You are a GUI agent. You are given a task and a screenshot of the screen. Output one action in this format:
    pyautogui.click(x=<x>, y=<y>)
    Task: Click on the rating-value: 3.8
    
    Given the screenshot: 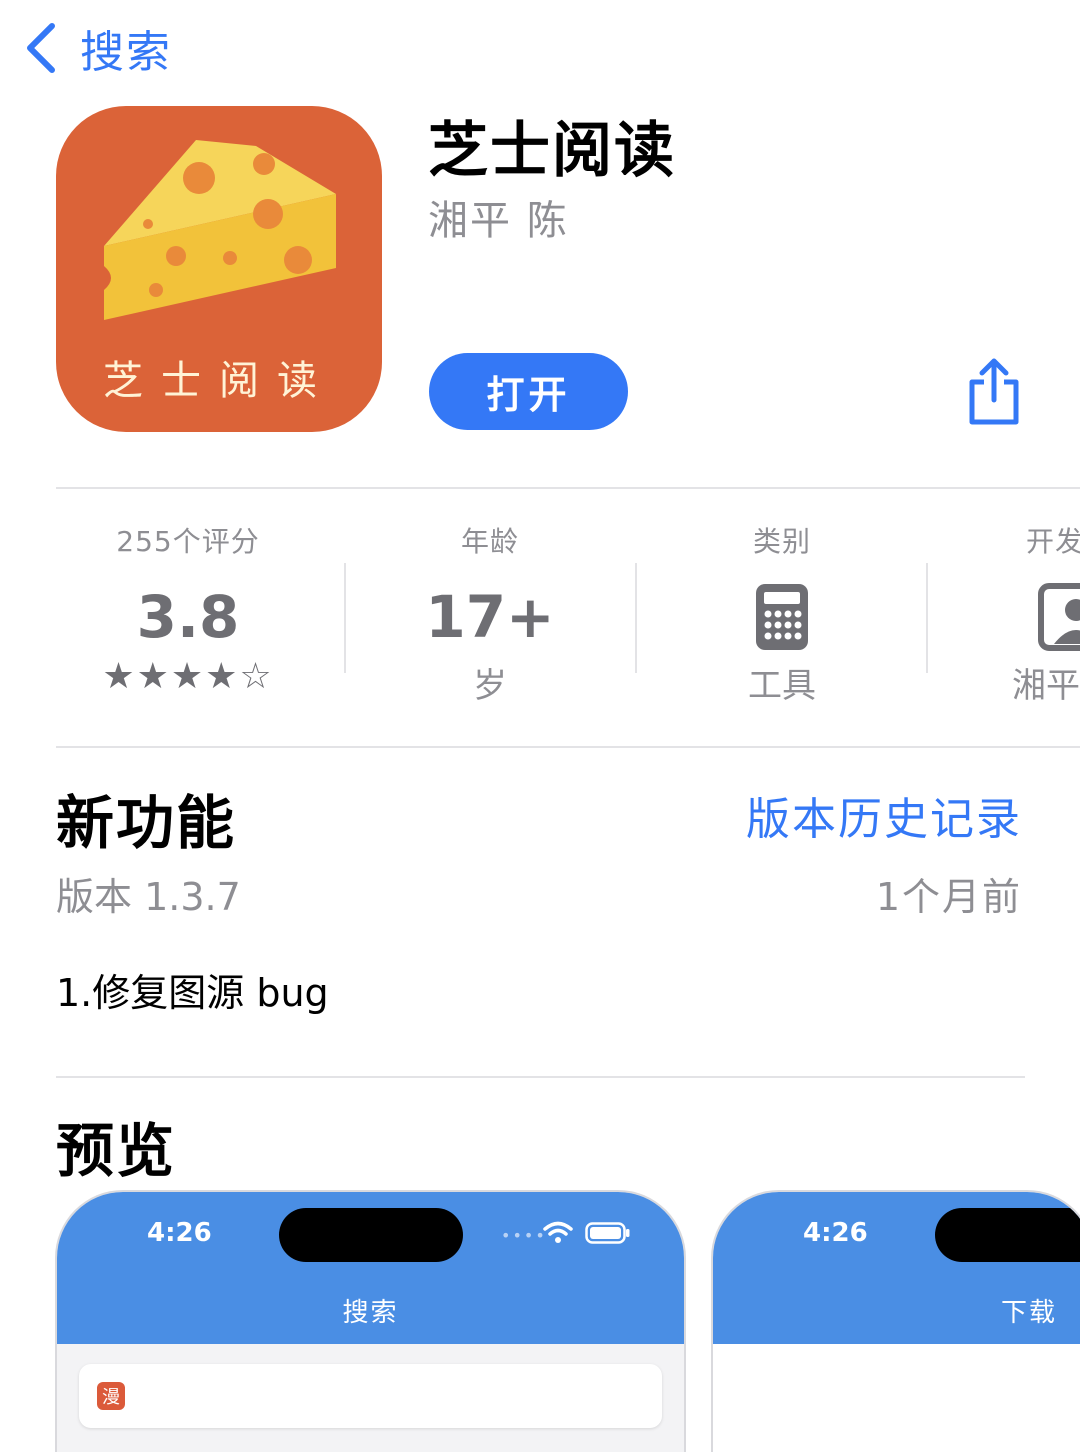 What is the action you would take?
    pyautogui.click(x=188, y=617)
    